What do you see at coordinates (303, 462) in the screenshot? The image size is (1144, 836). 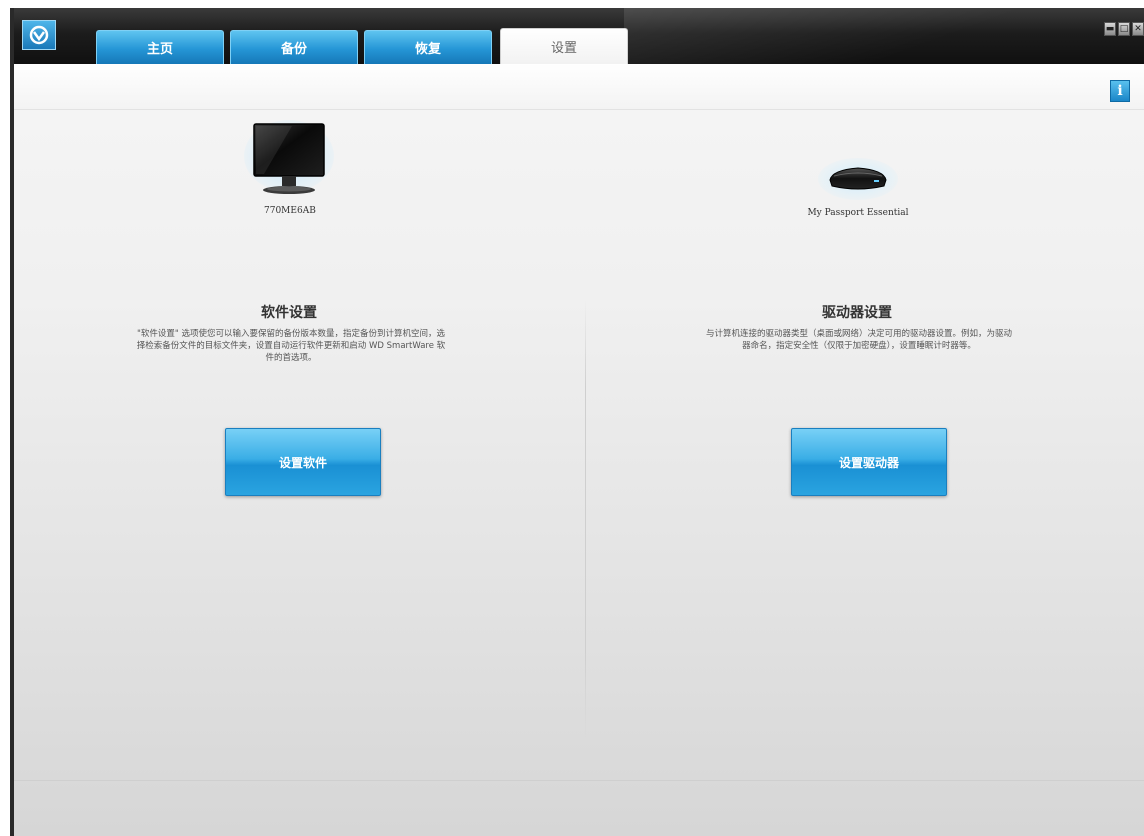 I see `configure-software-button: 设置软件` at bounding box center [303, 462].